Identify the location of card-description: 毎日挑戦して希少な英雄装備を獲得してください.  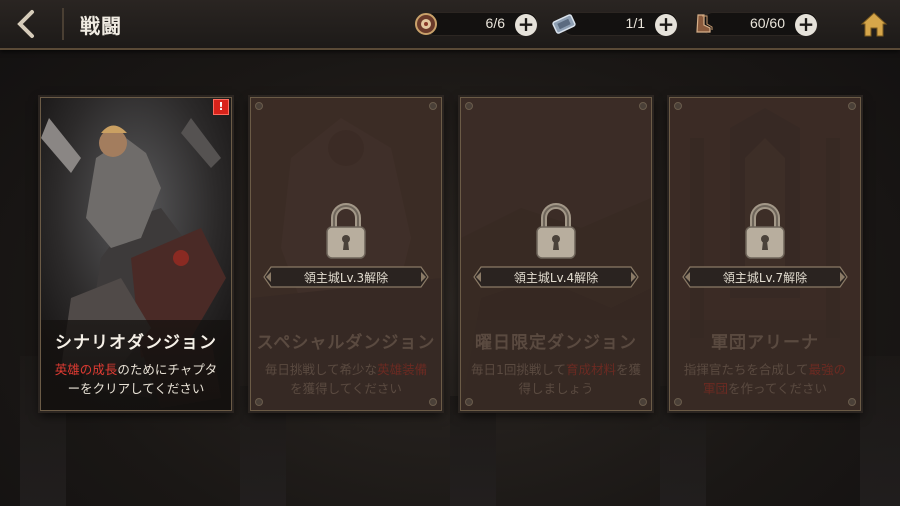
(346, 379).